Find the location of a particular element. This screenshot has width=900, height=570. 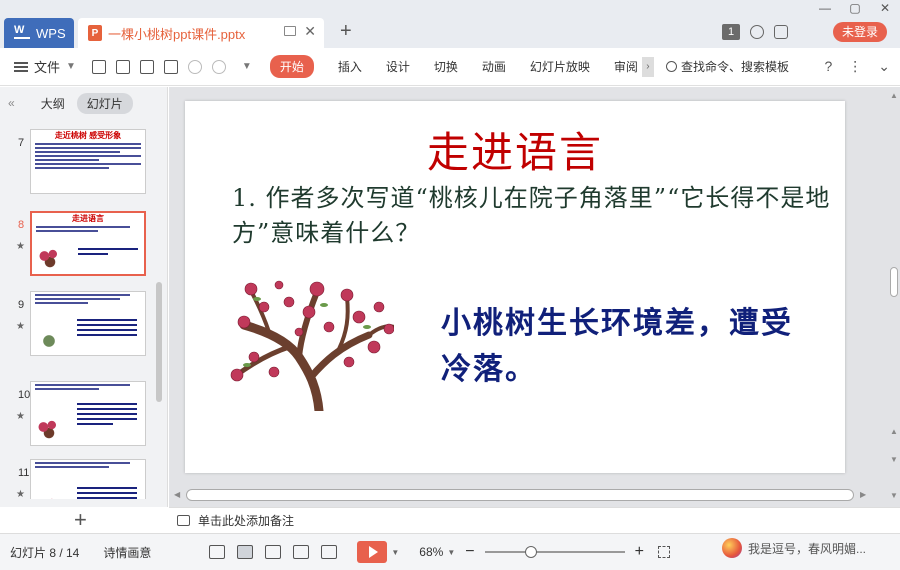

chevron-down-icon: ▼ is located at coordinates (71, 66).